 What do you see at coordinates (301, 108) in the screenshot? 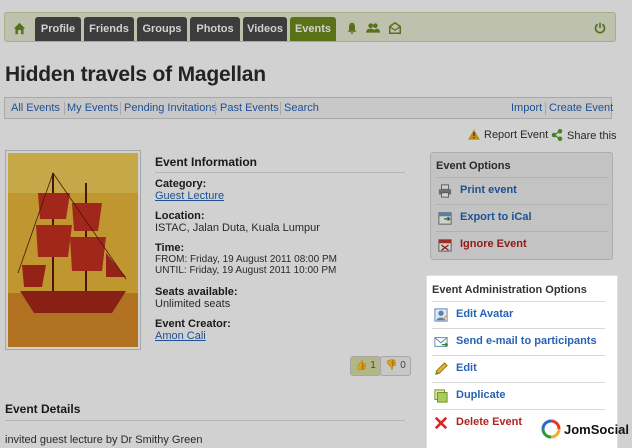
I see `subnav-search: Search` at bounding box center [301, 108].